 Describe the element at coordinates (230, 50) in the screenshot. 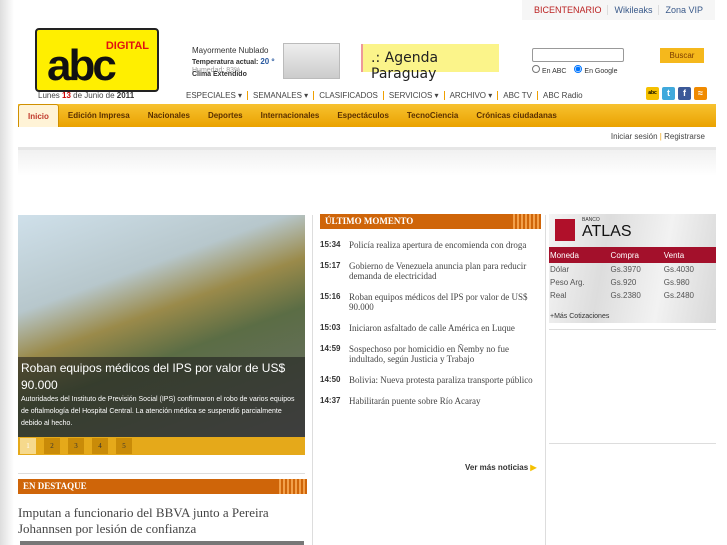

I see `weather-condition: Mayormente Nublado` at that location.